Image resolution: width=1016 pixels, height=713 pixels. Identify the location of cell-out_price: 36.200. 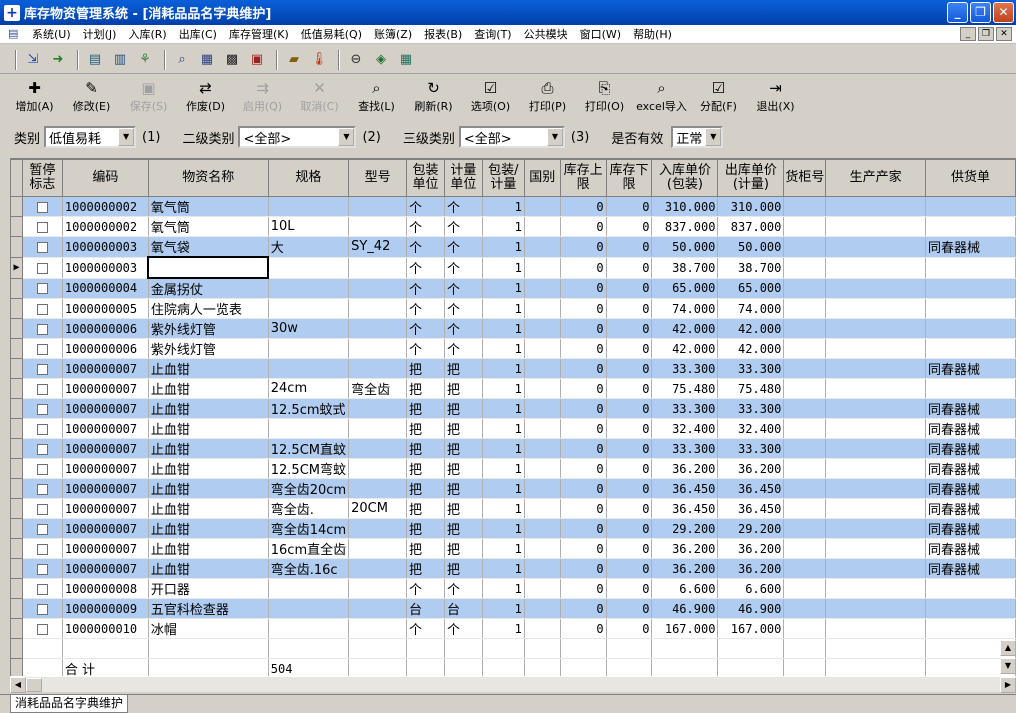
(751, 468).